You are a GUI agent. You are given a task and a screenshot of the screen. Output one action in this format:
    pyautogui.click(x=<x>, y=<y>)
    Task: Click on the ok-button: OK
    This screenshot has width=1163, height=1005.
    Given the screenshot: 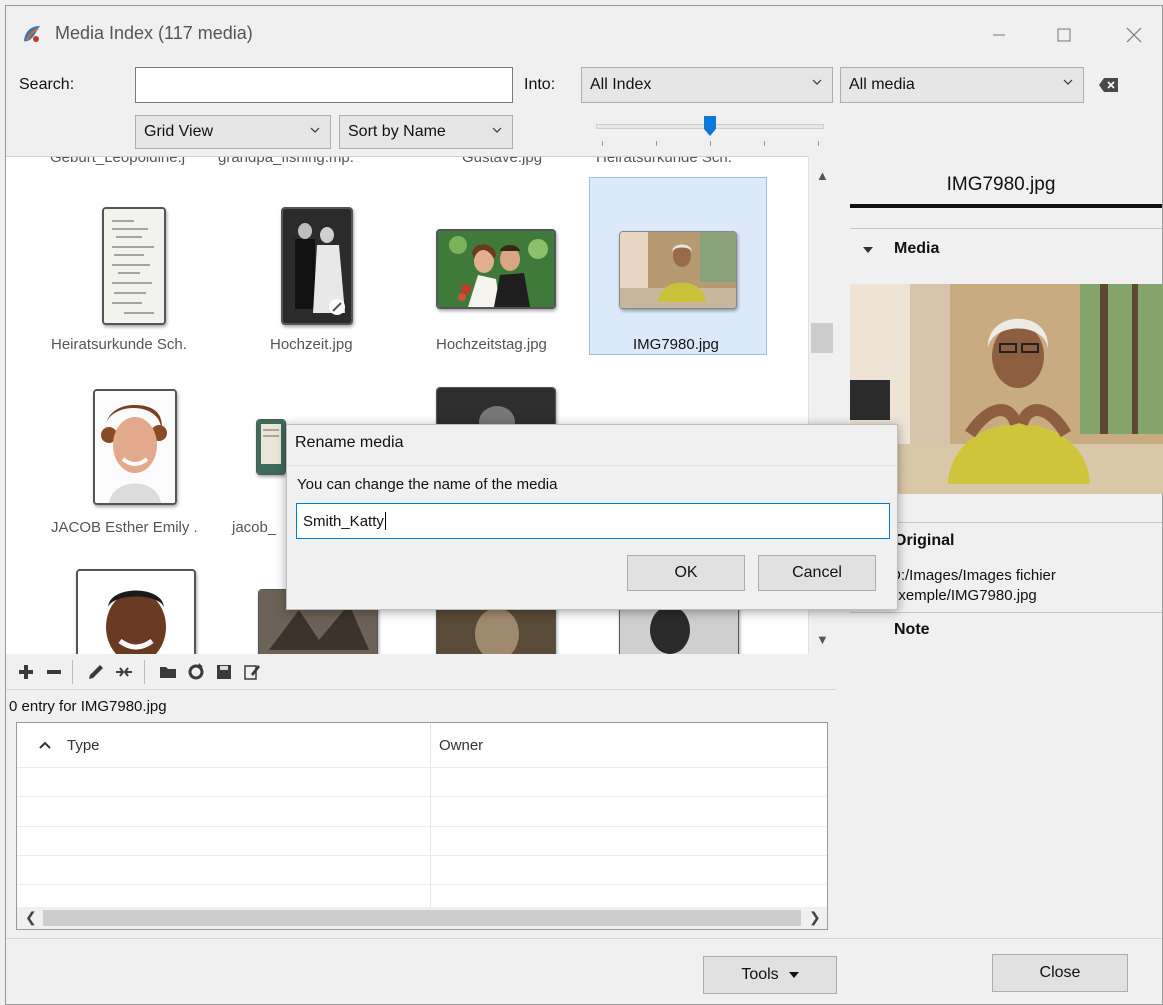 What is the action you would take?
    pyautogui.click(x=686, y=573)
    